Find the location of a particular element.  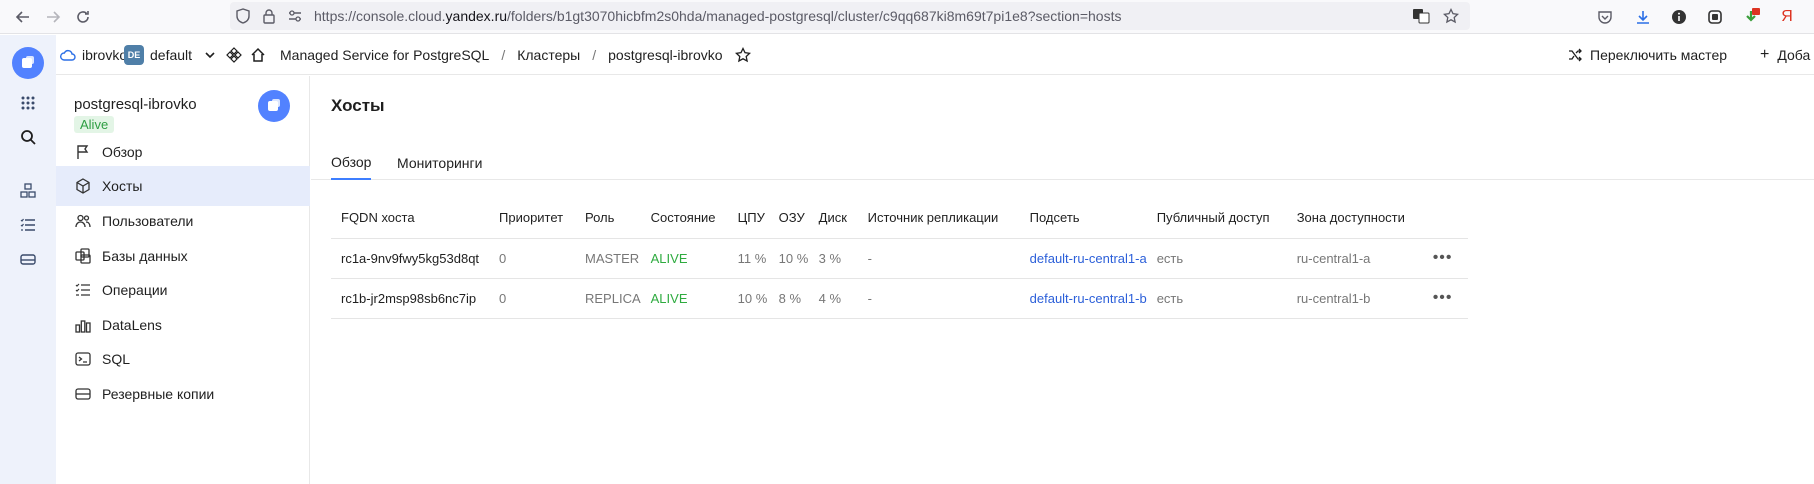

host-ram: 8 % is located at coordinates (788, 298).